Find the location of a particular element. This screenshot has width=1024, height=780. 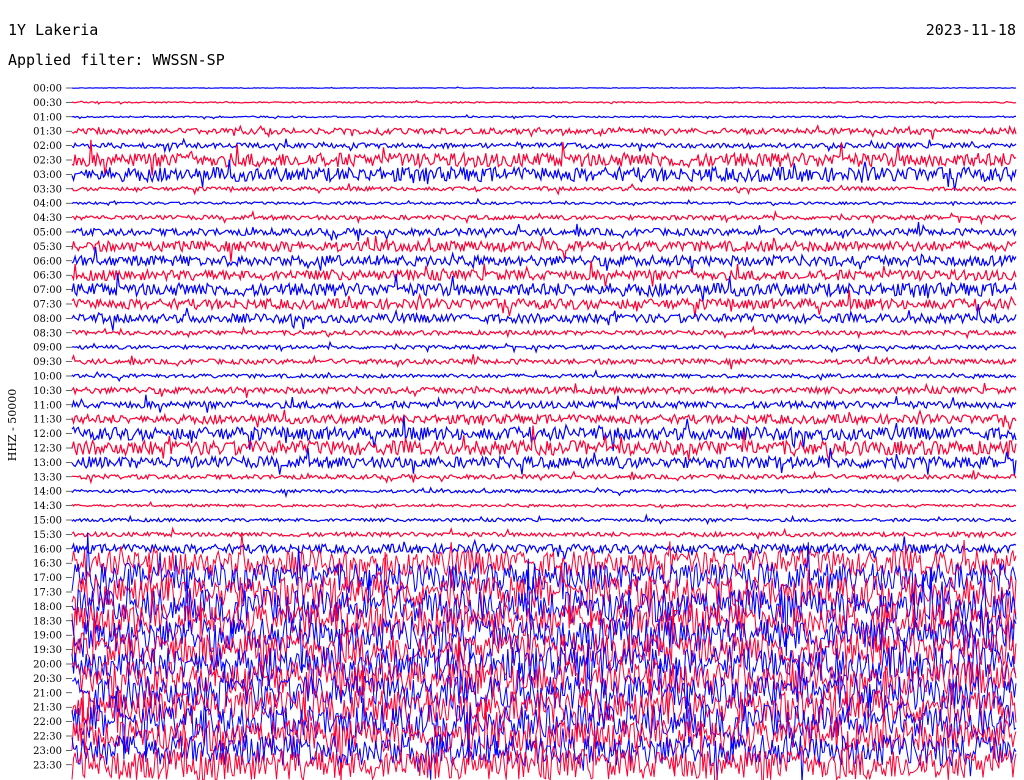

time-tick-label: 09:30 is located at coordinates (47, 362).